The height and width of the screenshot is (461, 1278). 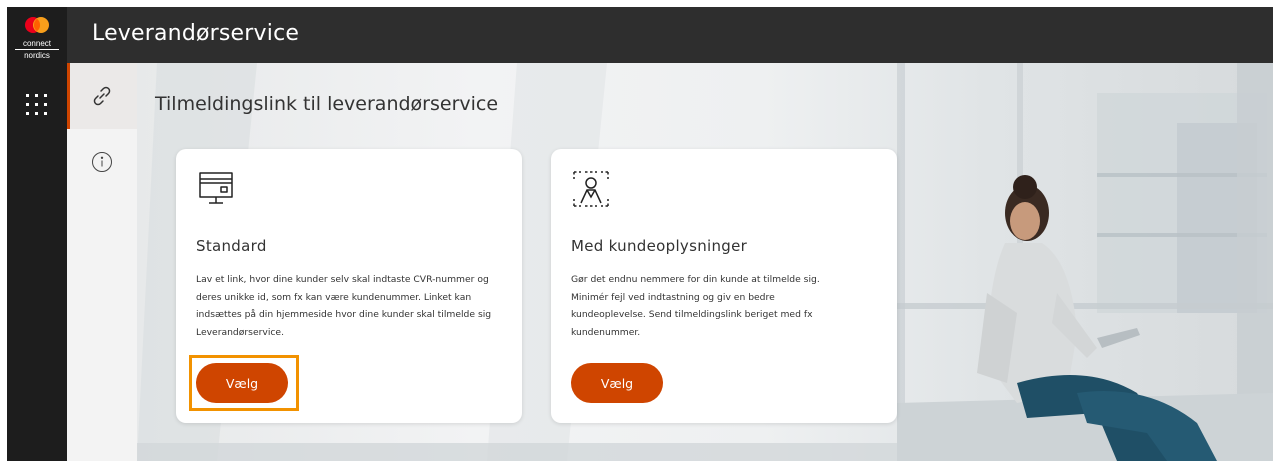 I want to click on person-scan-icon, so click(x=591, y=191).